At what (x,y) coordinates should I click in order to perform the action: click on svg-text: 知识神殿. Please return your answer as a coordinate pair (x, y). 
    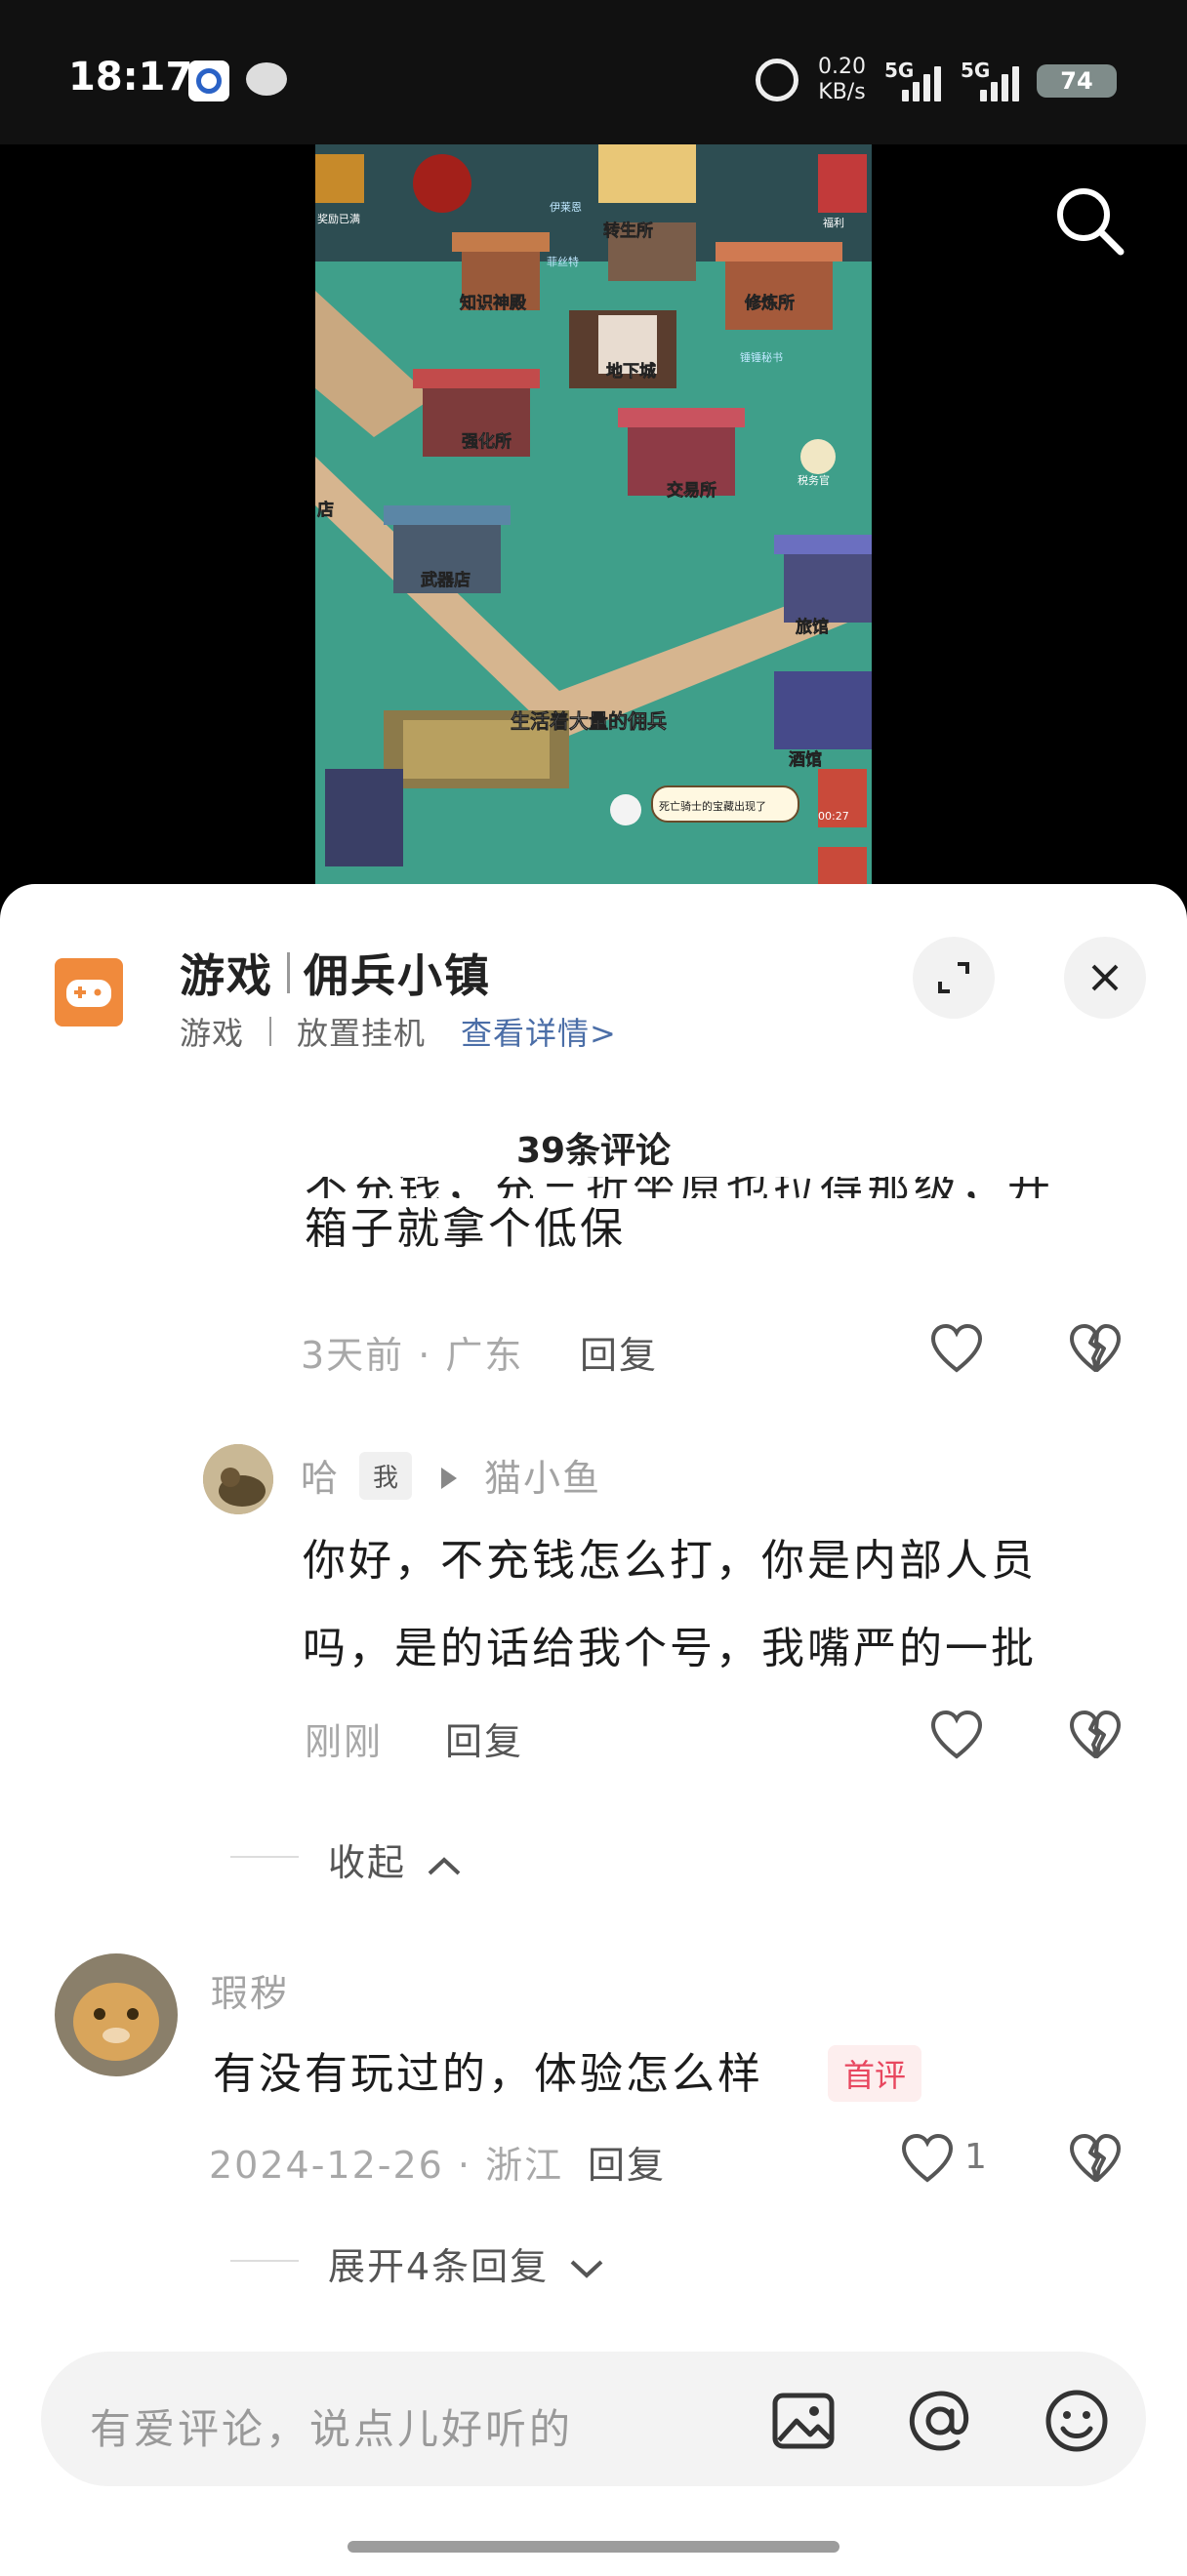
    Looking at the image, I should click on (493, 303).